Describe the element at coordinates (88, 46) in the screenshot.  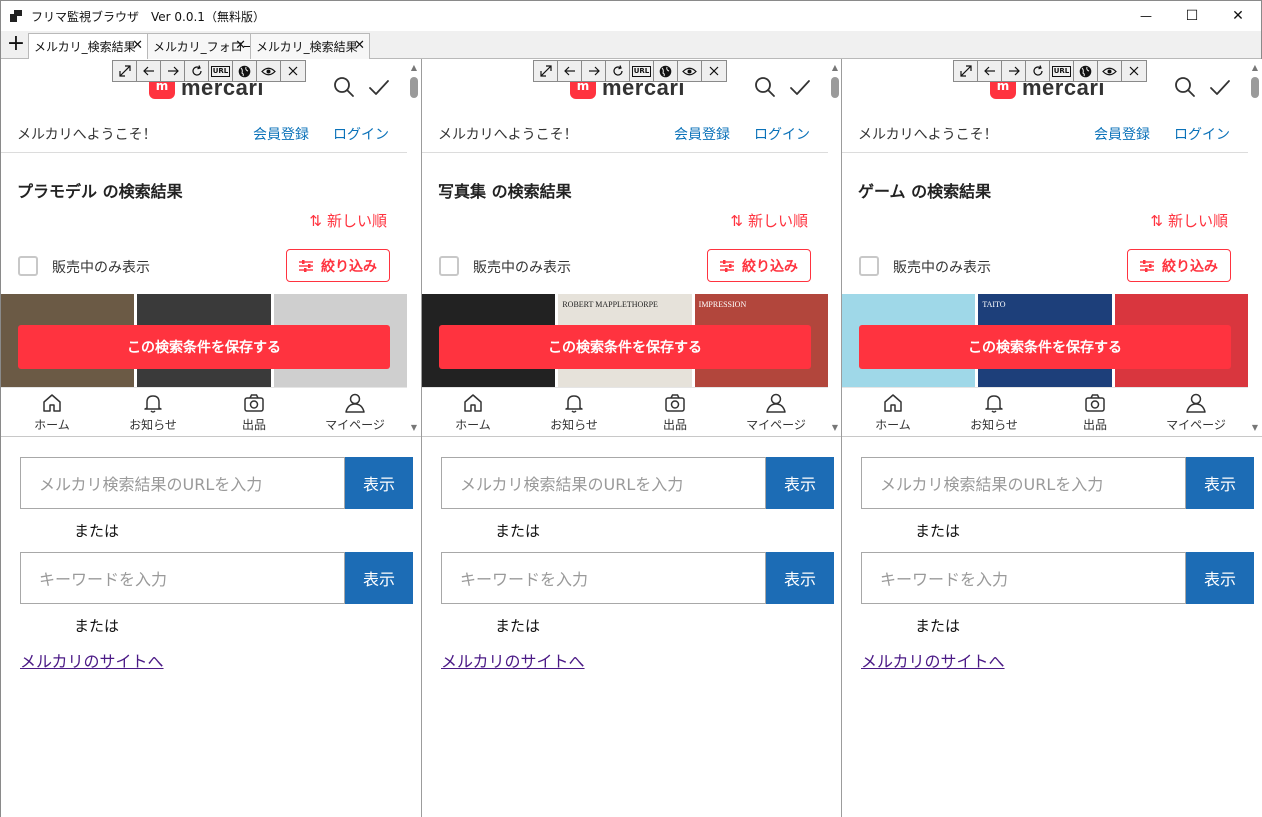
I see `tab-mercari-search-1: メルカリ_検索結果 ✕` at that location.